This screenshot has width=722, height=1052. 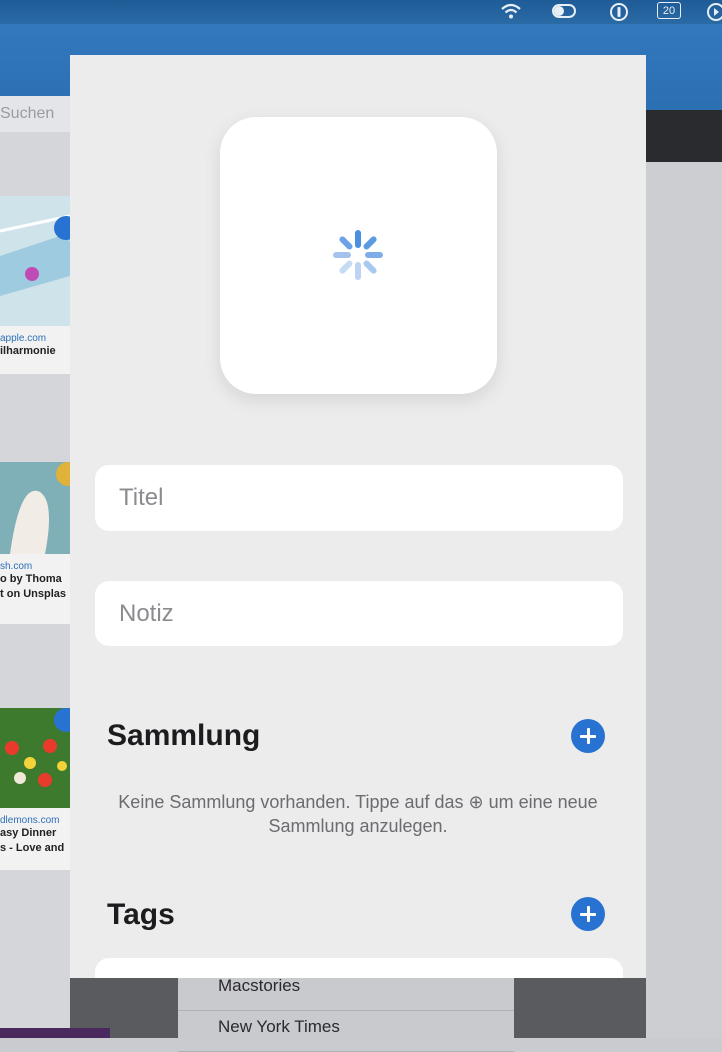 What do you see at coordinates (31, 579) in the screenshot?
I see `card-title: o by Thoma` at bounding box center [31, 579].